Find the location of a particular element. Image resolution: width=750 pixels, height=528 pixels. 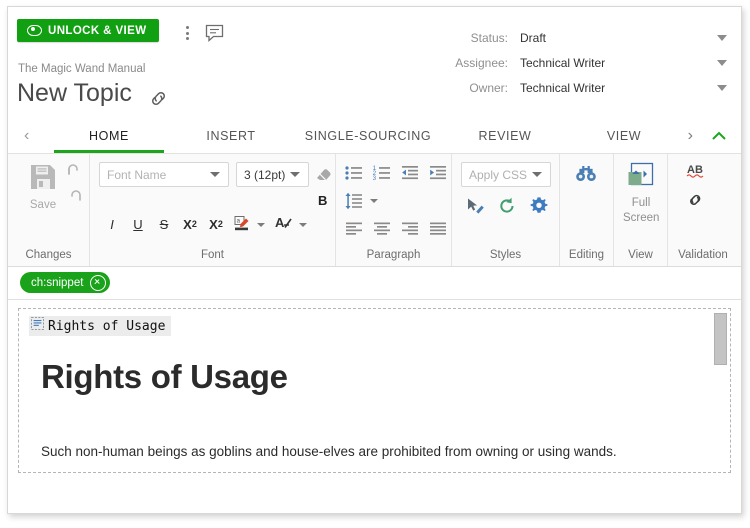

status-value: Draft is located at coordinates (618, 38).